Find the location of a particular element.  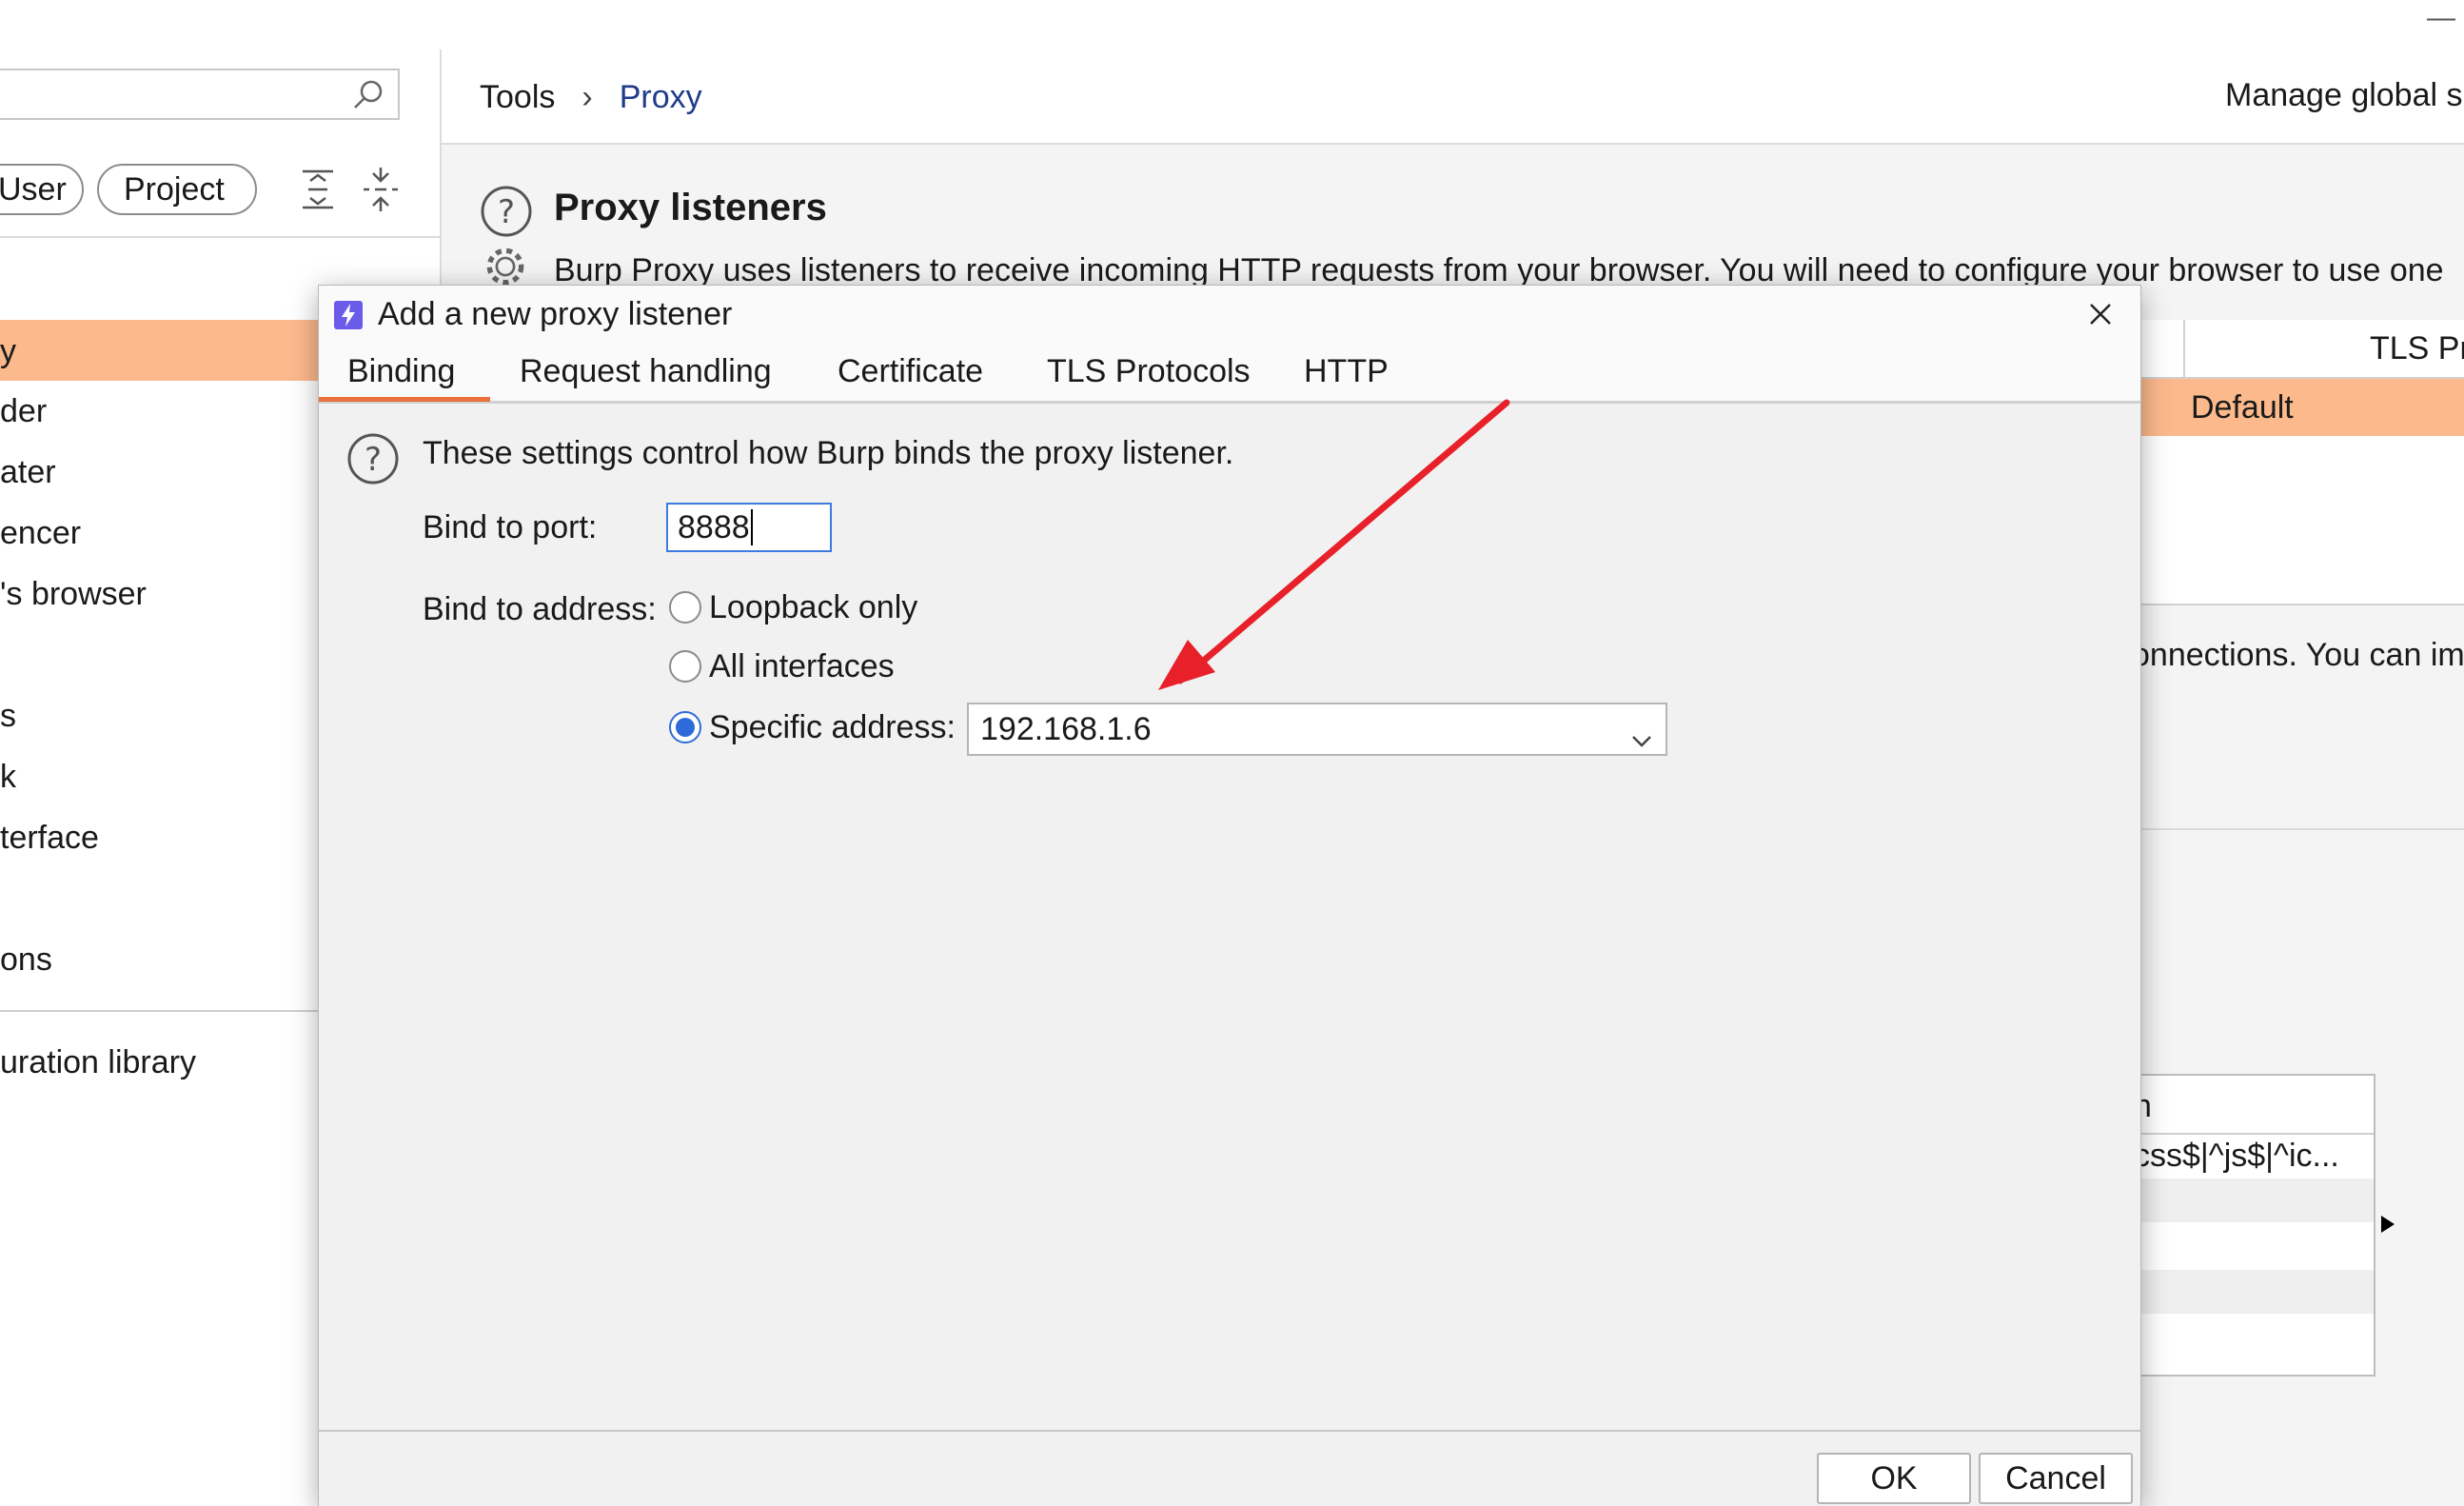

bind-address-label: Bind to address: is located at coordinates (540, 609).